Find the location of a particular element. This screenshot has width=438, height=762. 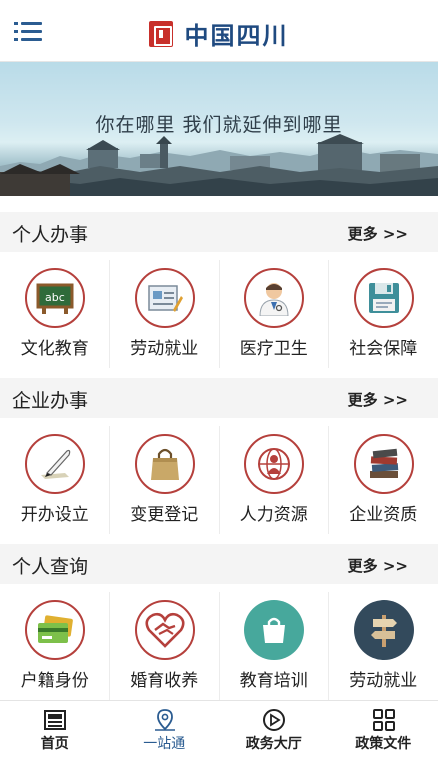

nav-label: 首页 is located at coordinates (54, 744).